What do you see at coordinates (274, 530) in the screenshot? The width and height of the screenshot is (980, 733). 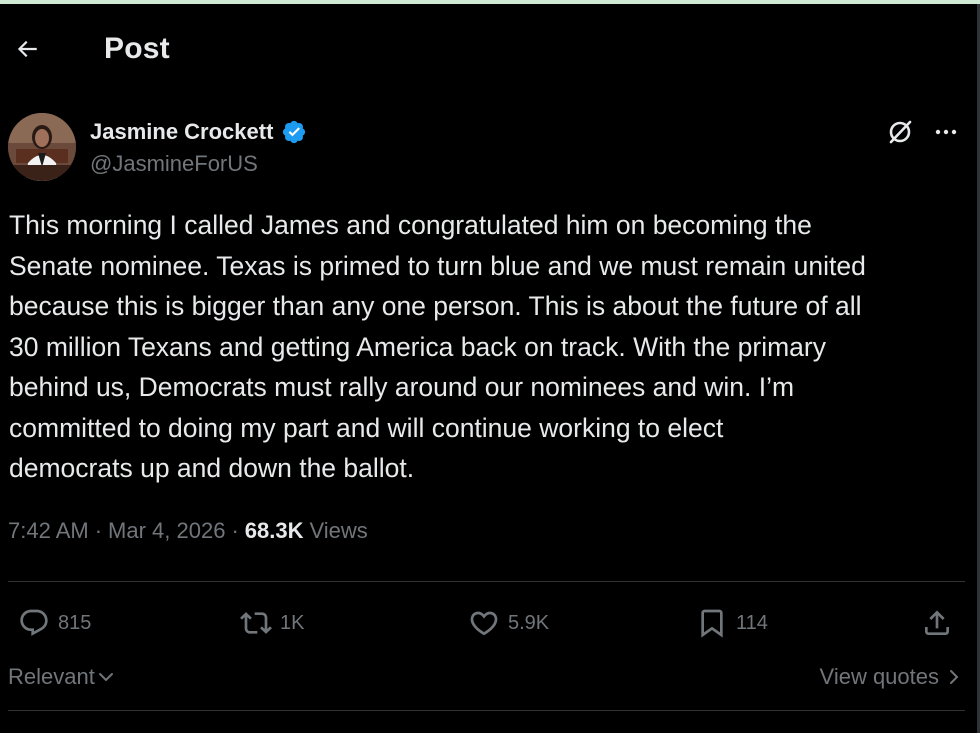 I see `views-count: 68.3K` at bounding box center [274, 530].